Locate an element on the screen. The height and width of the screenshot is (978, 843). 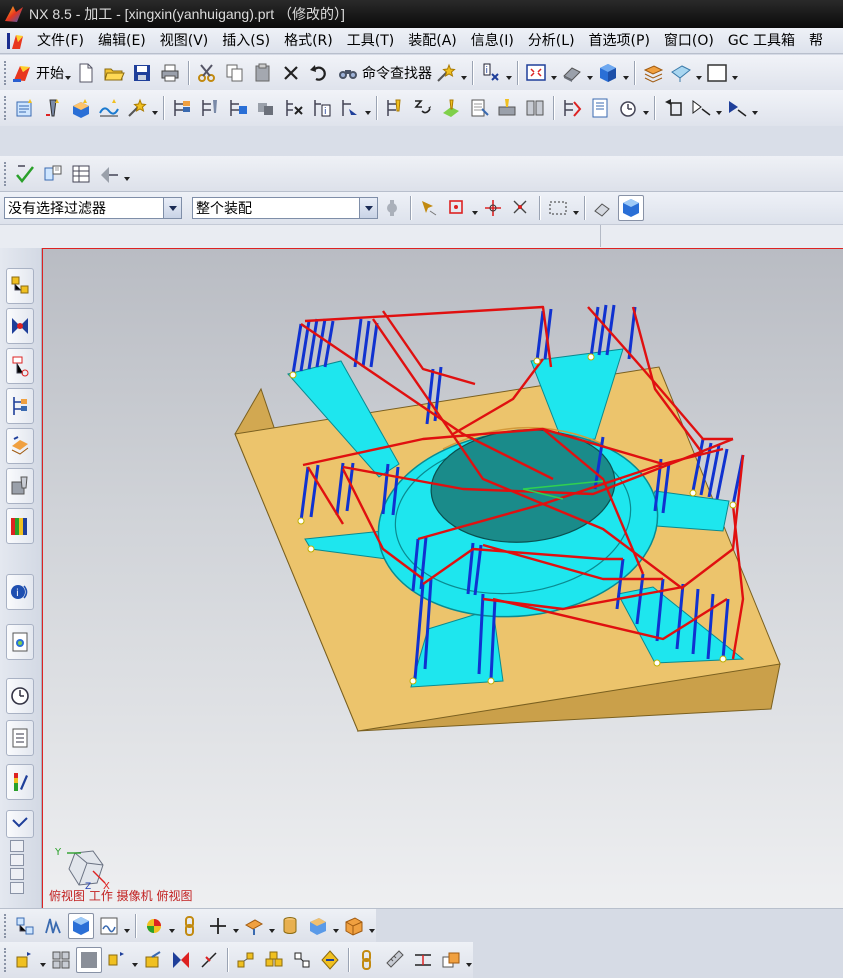
menu-tools: 工具(T) is located at coordinates (370, 41).